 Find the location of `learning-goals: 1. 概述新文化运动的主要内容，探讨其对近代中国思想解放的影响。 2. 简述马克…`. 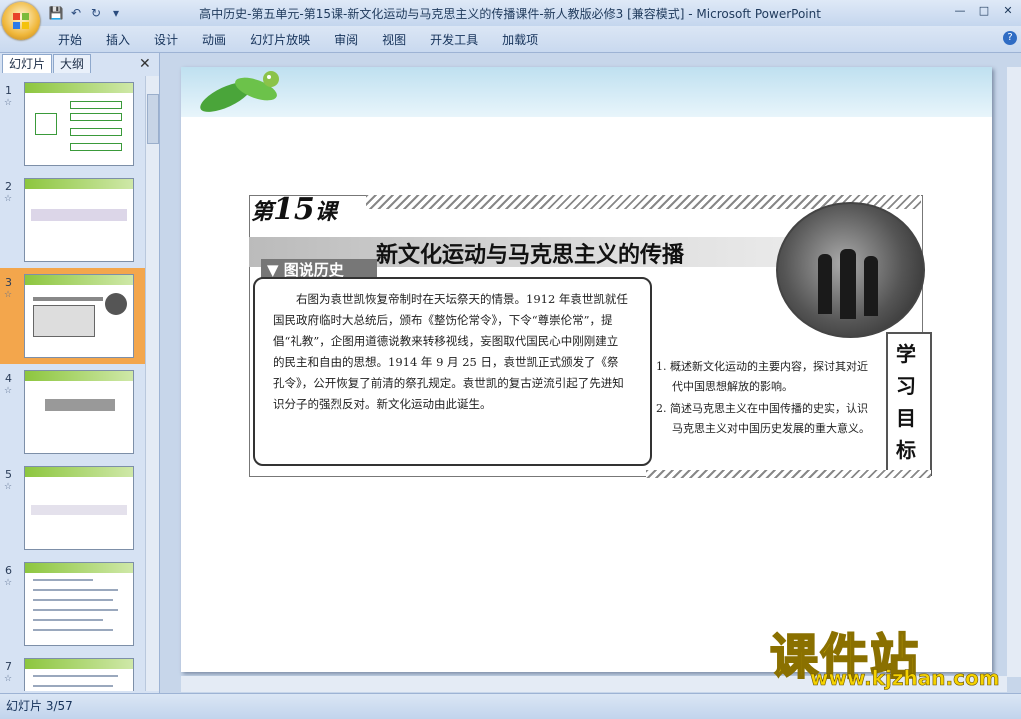

learning-goals: 1. 概述新文化运动的主要内容，探讨其对近代中国思想解放的影响。 2. 简述马克… is located at coordinates (766, 399).